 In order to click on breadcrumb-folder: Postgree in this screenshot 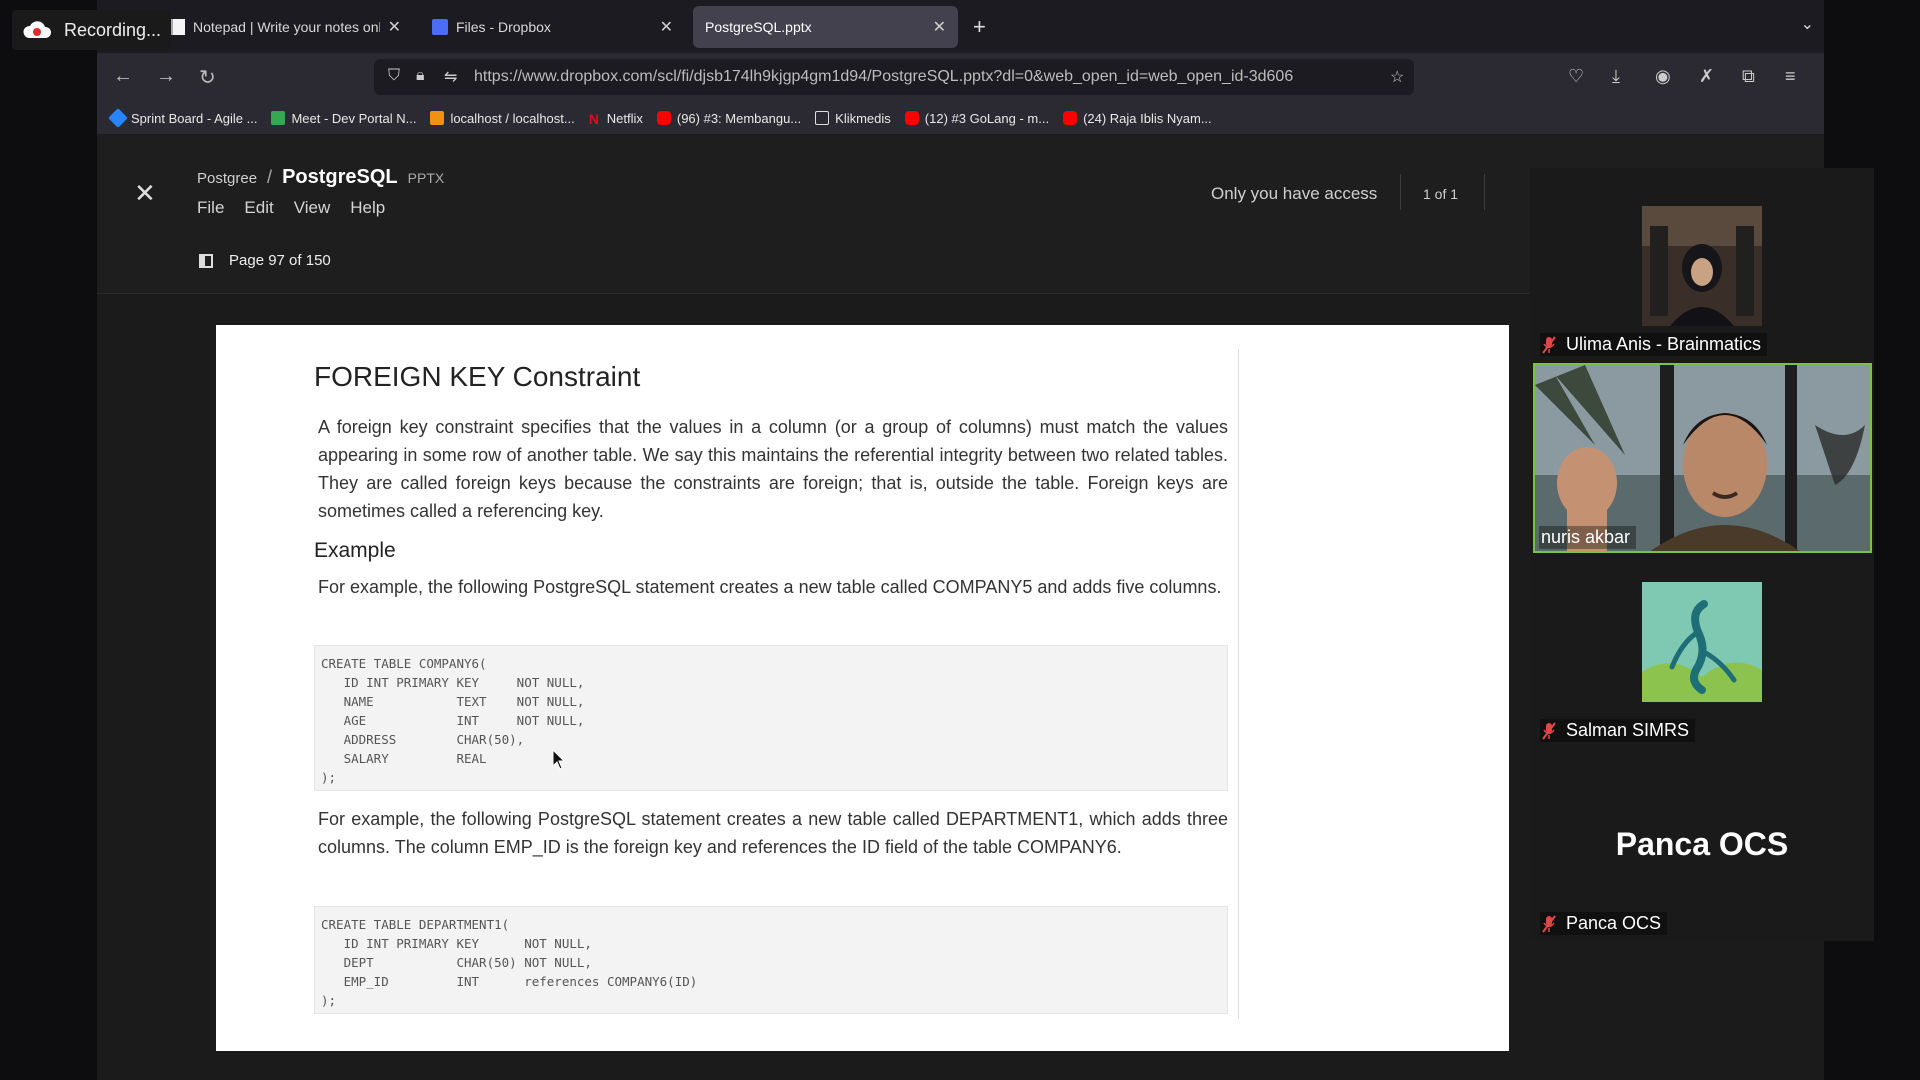, I will do `click(227, 178)`.